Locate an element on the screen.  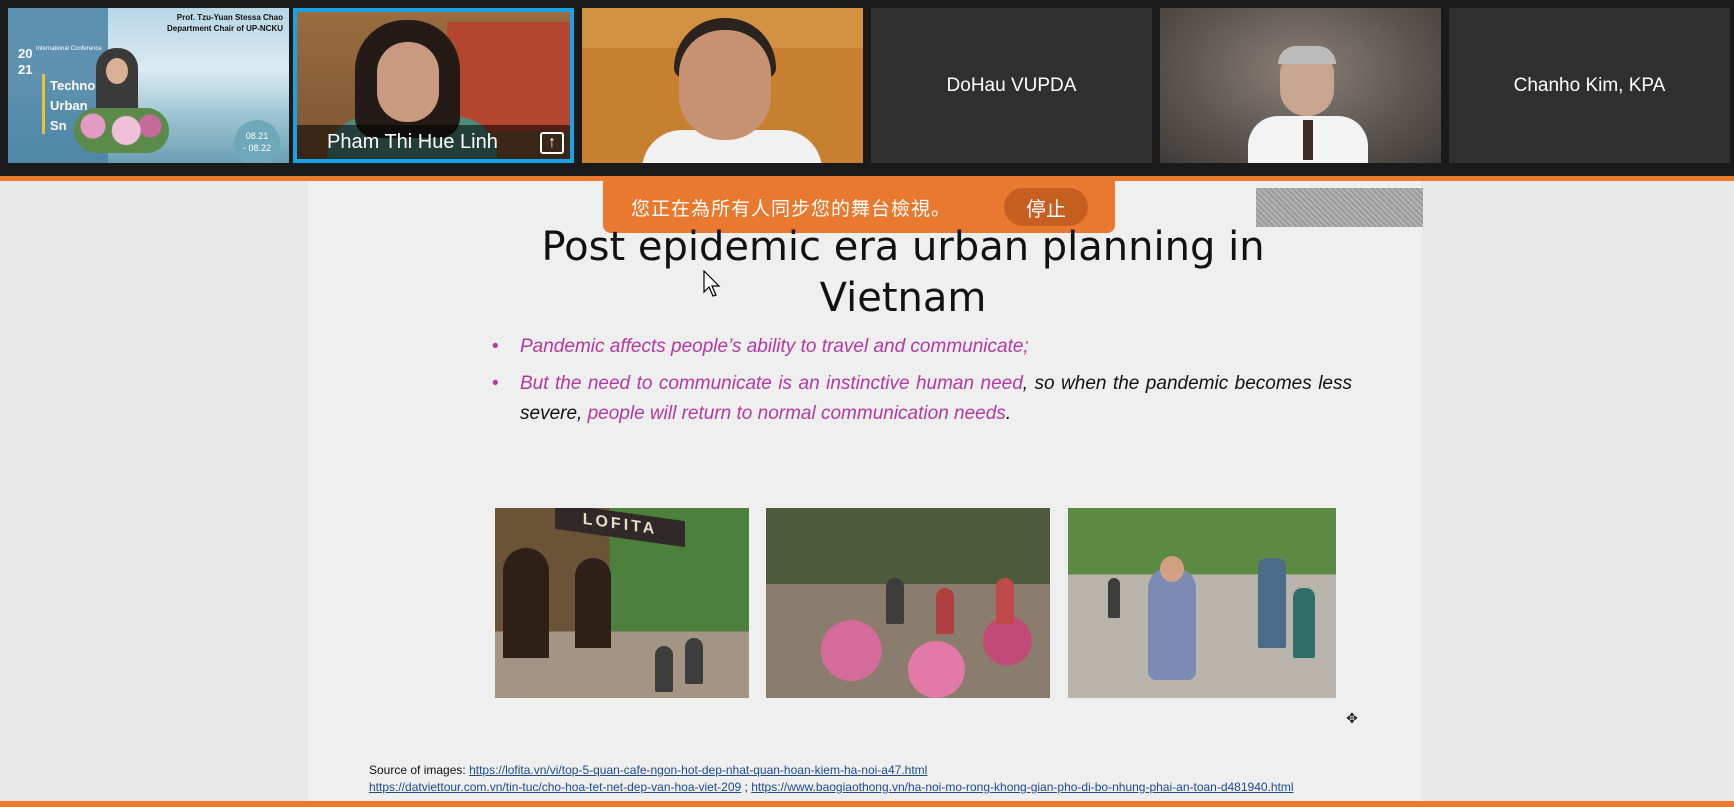
participant-tile-active: Pham Thi Hue Linh ↑ is located at coordinates (433, 85).